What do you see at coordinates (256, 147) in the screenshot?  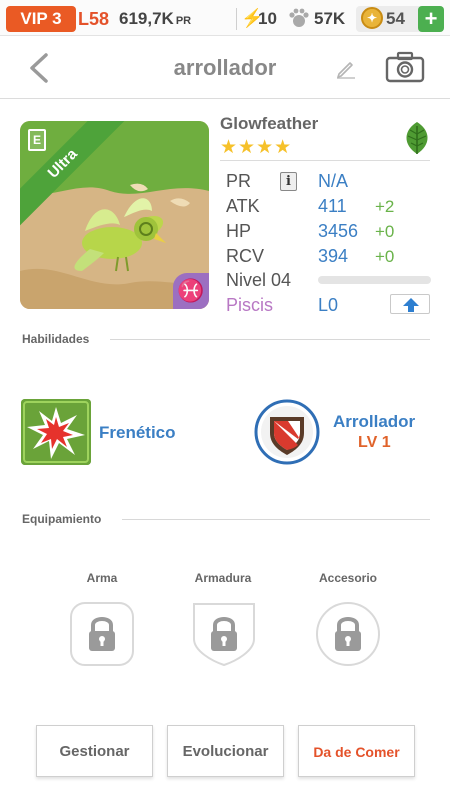 I see `star-rating: ★★★★` at bounding box center [256, 147].